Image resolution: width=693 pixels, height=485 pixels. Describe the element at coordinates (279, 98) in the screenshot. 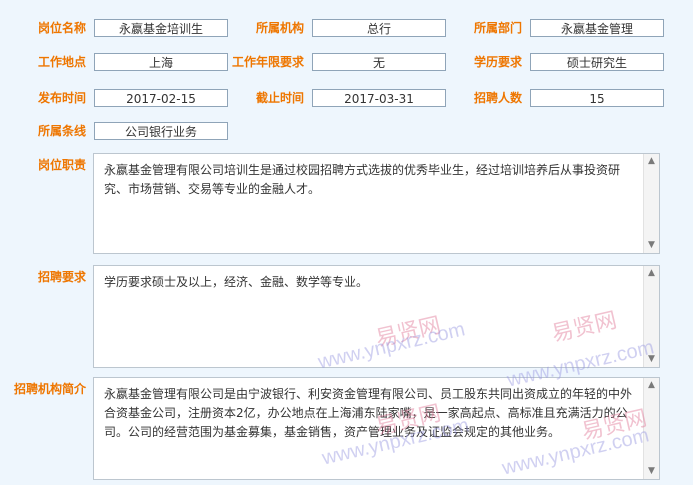

I see `deadline-label: 截止时间` at that location.